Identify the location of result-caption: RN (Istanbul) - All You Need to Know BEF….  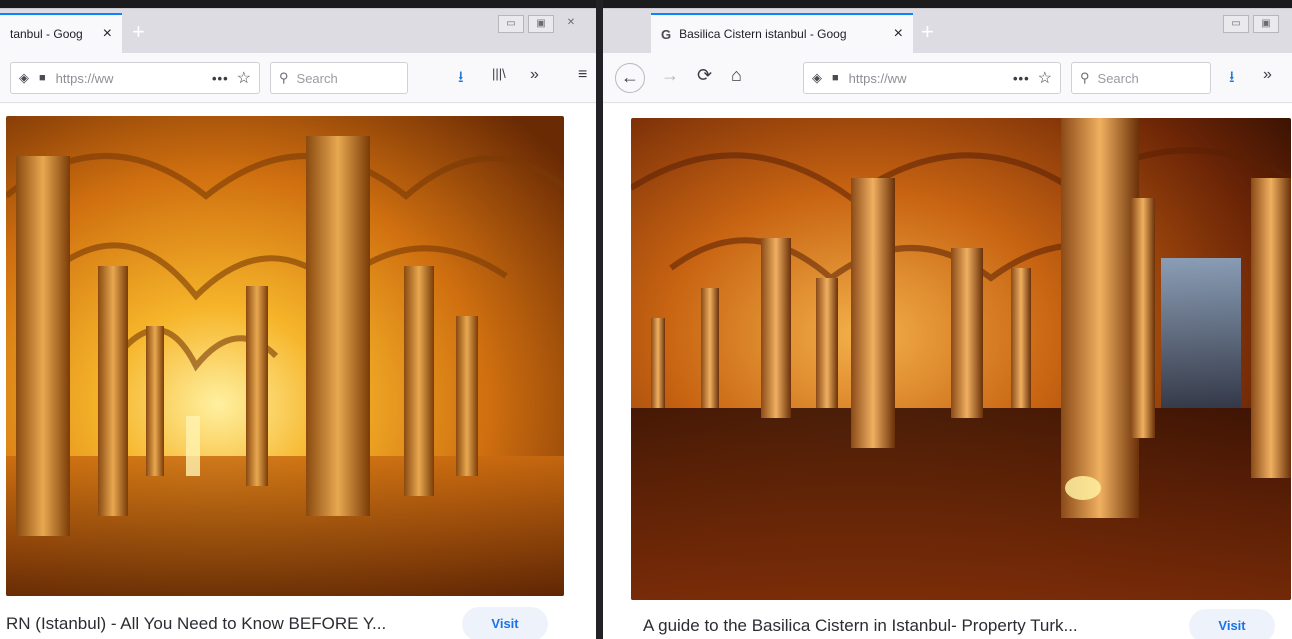
(196, 624).